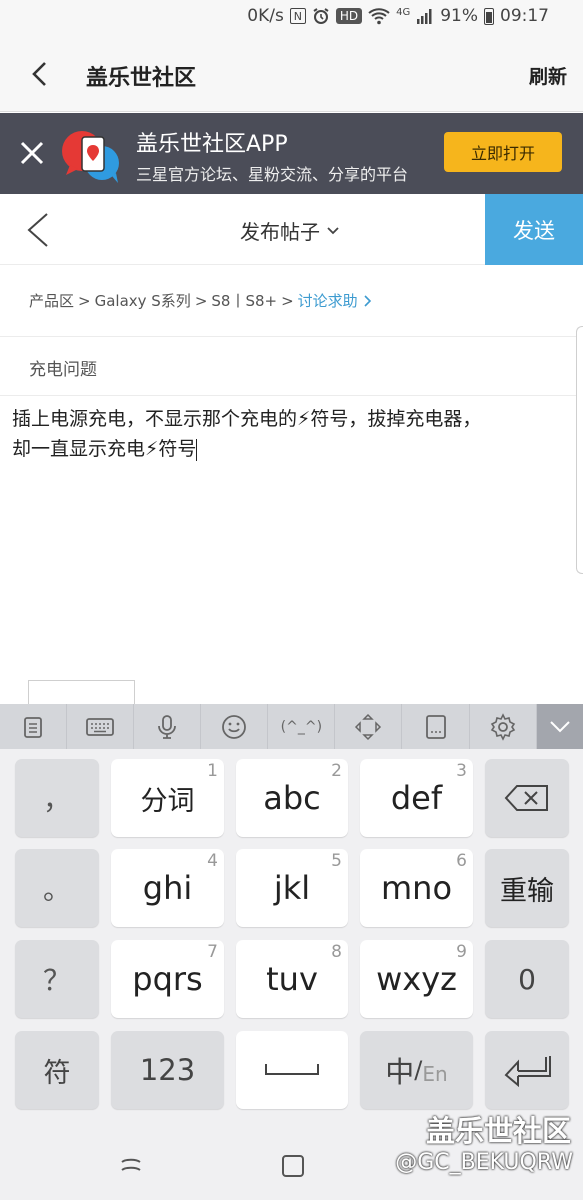 This screenshot has height=1200, width=583. What do you see at coordinates (141, 78) in the screenshot?
I see `browser-title: 盖乐世社区` at bounding box center [141, 78].